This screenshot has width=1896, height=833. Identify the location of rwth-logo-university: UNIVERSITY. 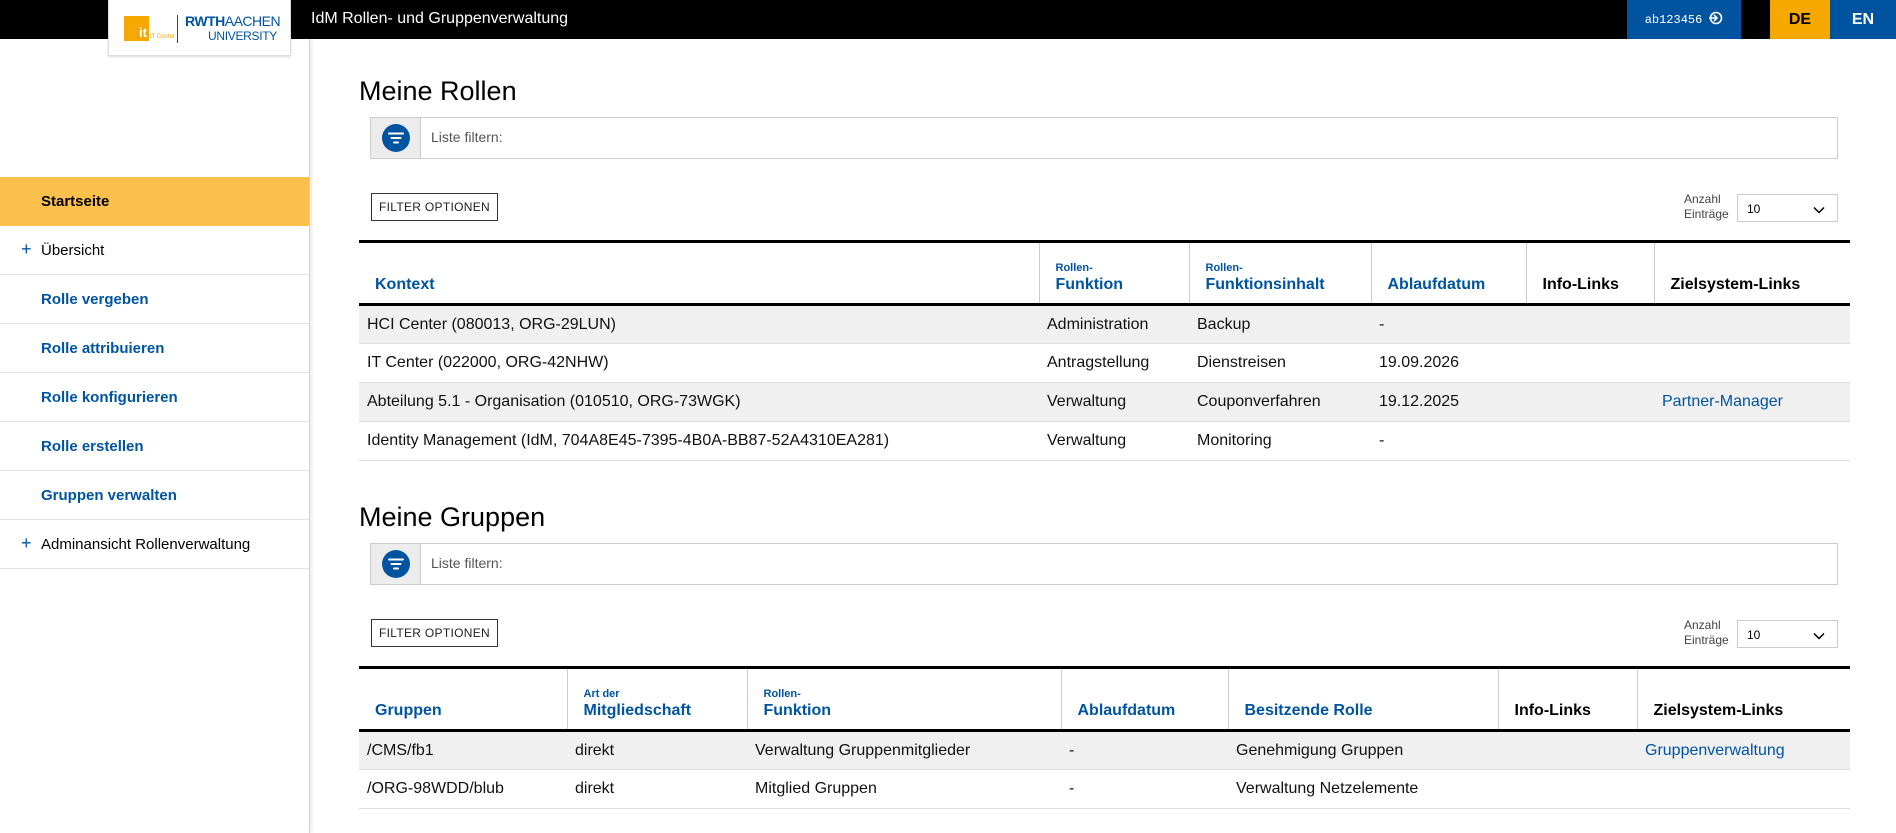
(243, 36).